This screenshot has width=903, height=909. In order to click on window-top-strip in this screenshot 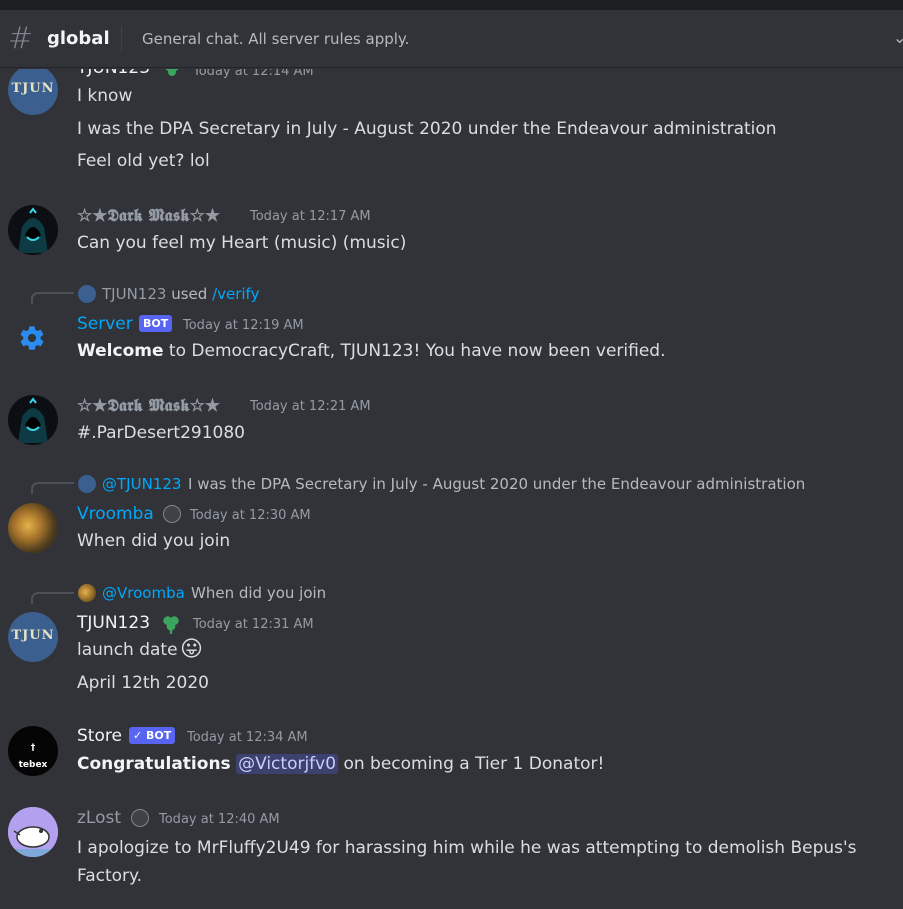, I will do `click(451, 5)`.